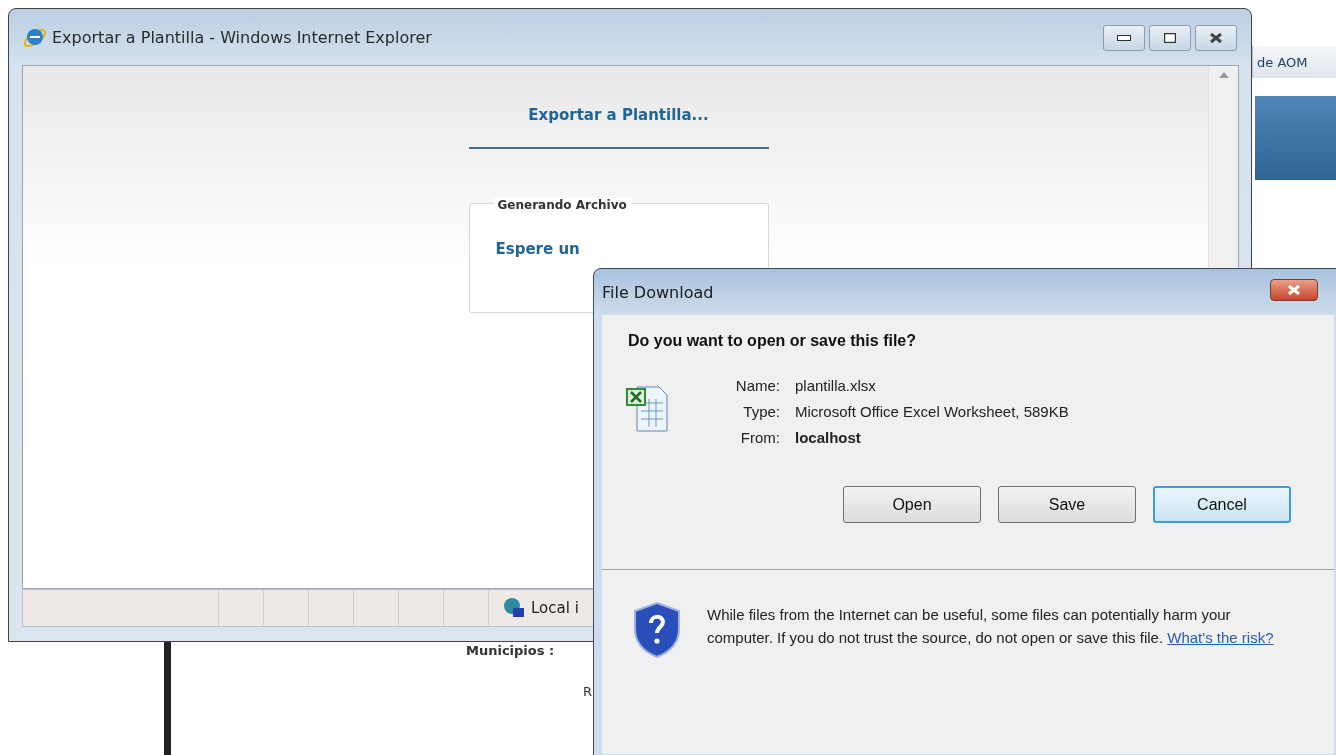 The image size is (1336, 755). Describe the element at coordinates (991, 626) in the screenshot. I see `warning-text: While files from the Internet can be useful, some files can potentially harm your computer. If you do not trust the source, do not open or save this file. What's the risk?` at that location.